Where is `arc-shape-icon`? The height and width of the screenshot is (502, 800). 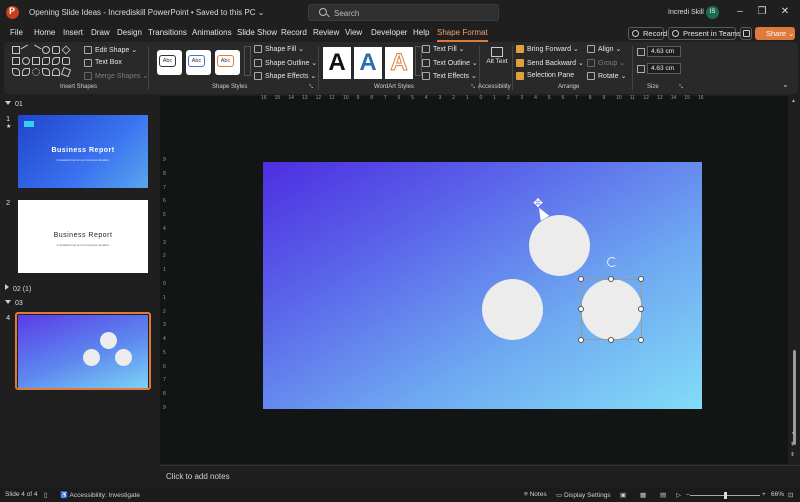 arc-shape-icon is located at coordinates (56, 61).